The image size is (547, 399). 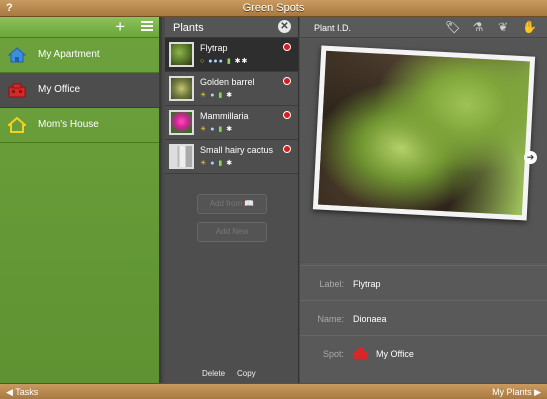 I want to click on app-title: Green Spots, so click(x=273, y=8).